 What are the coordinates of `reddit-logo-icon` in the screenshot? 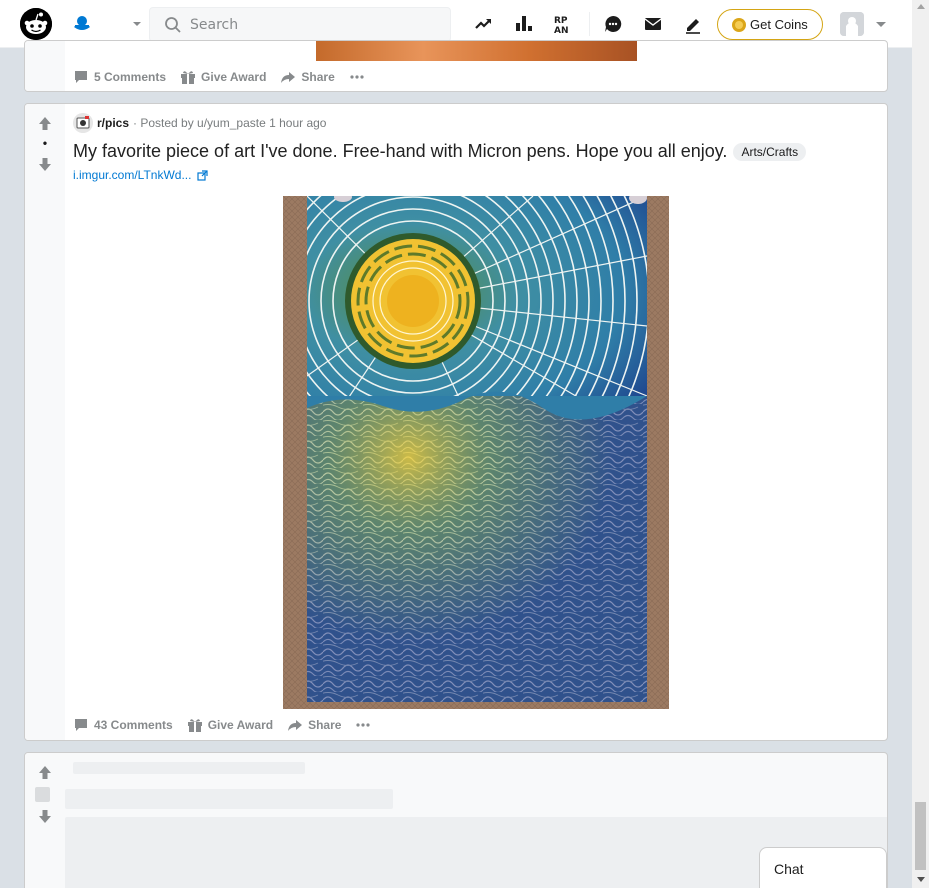 It's located at (36, 24).